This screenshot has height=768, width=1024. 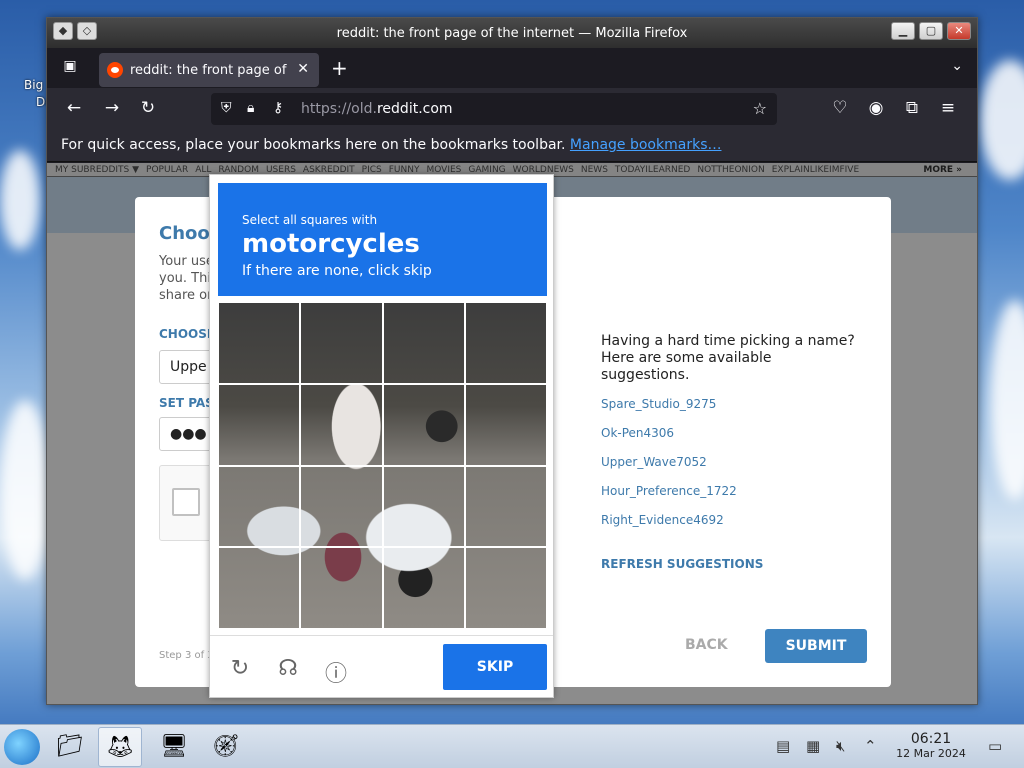 I want to click on recaptcha-checkbox, so click(x=186, y=502).